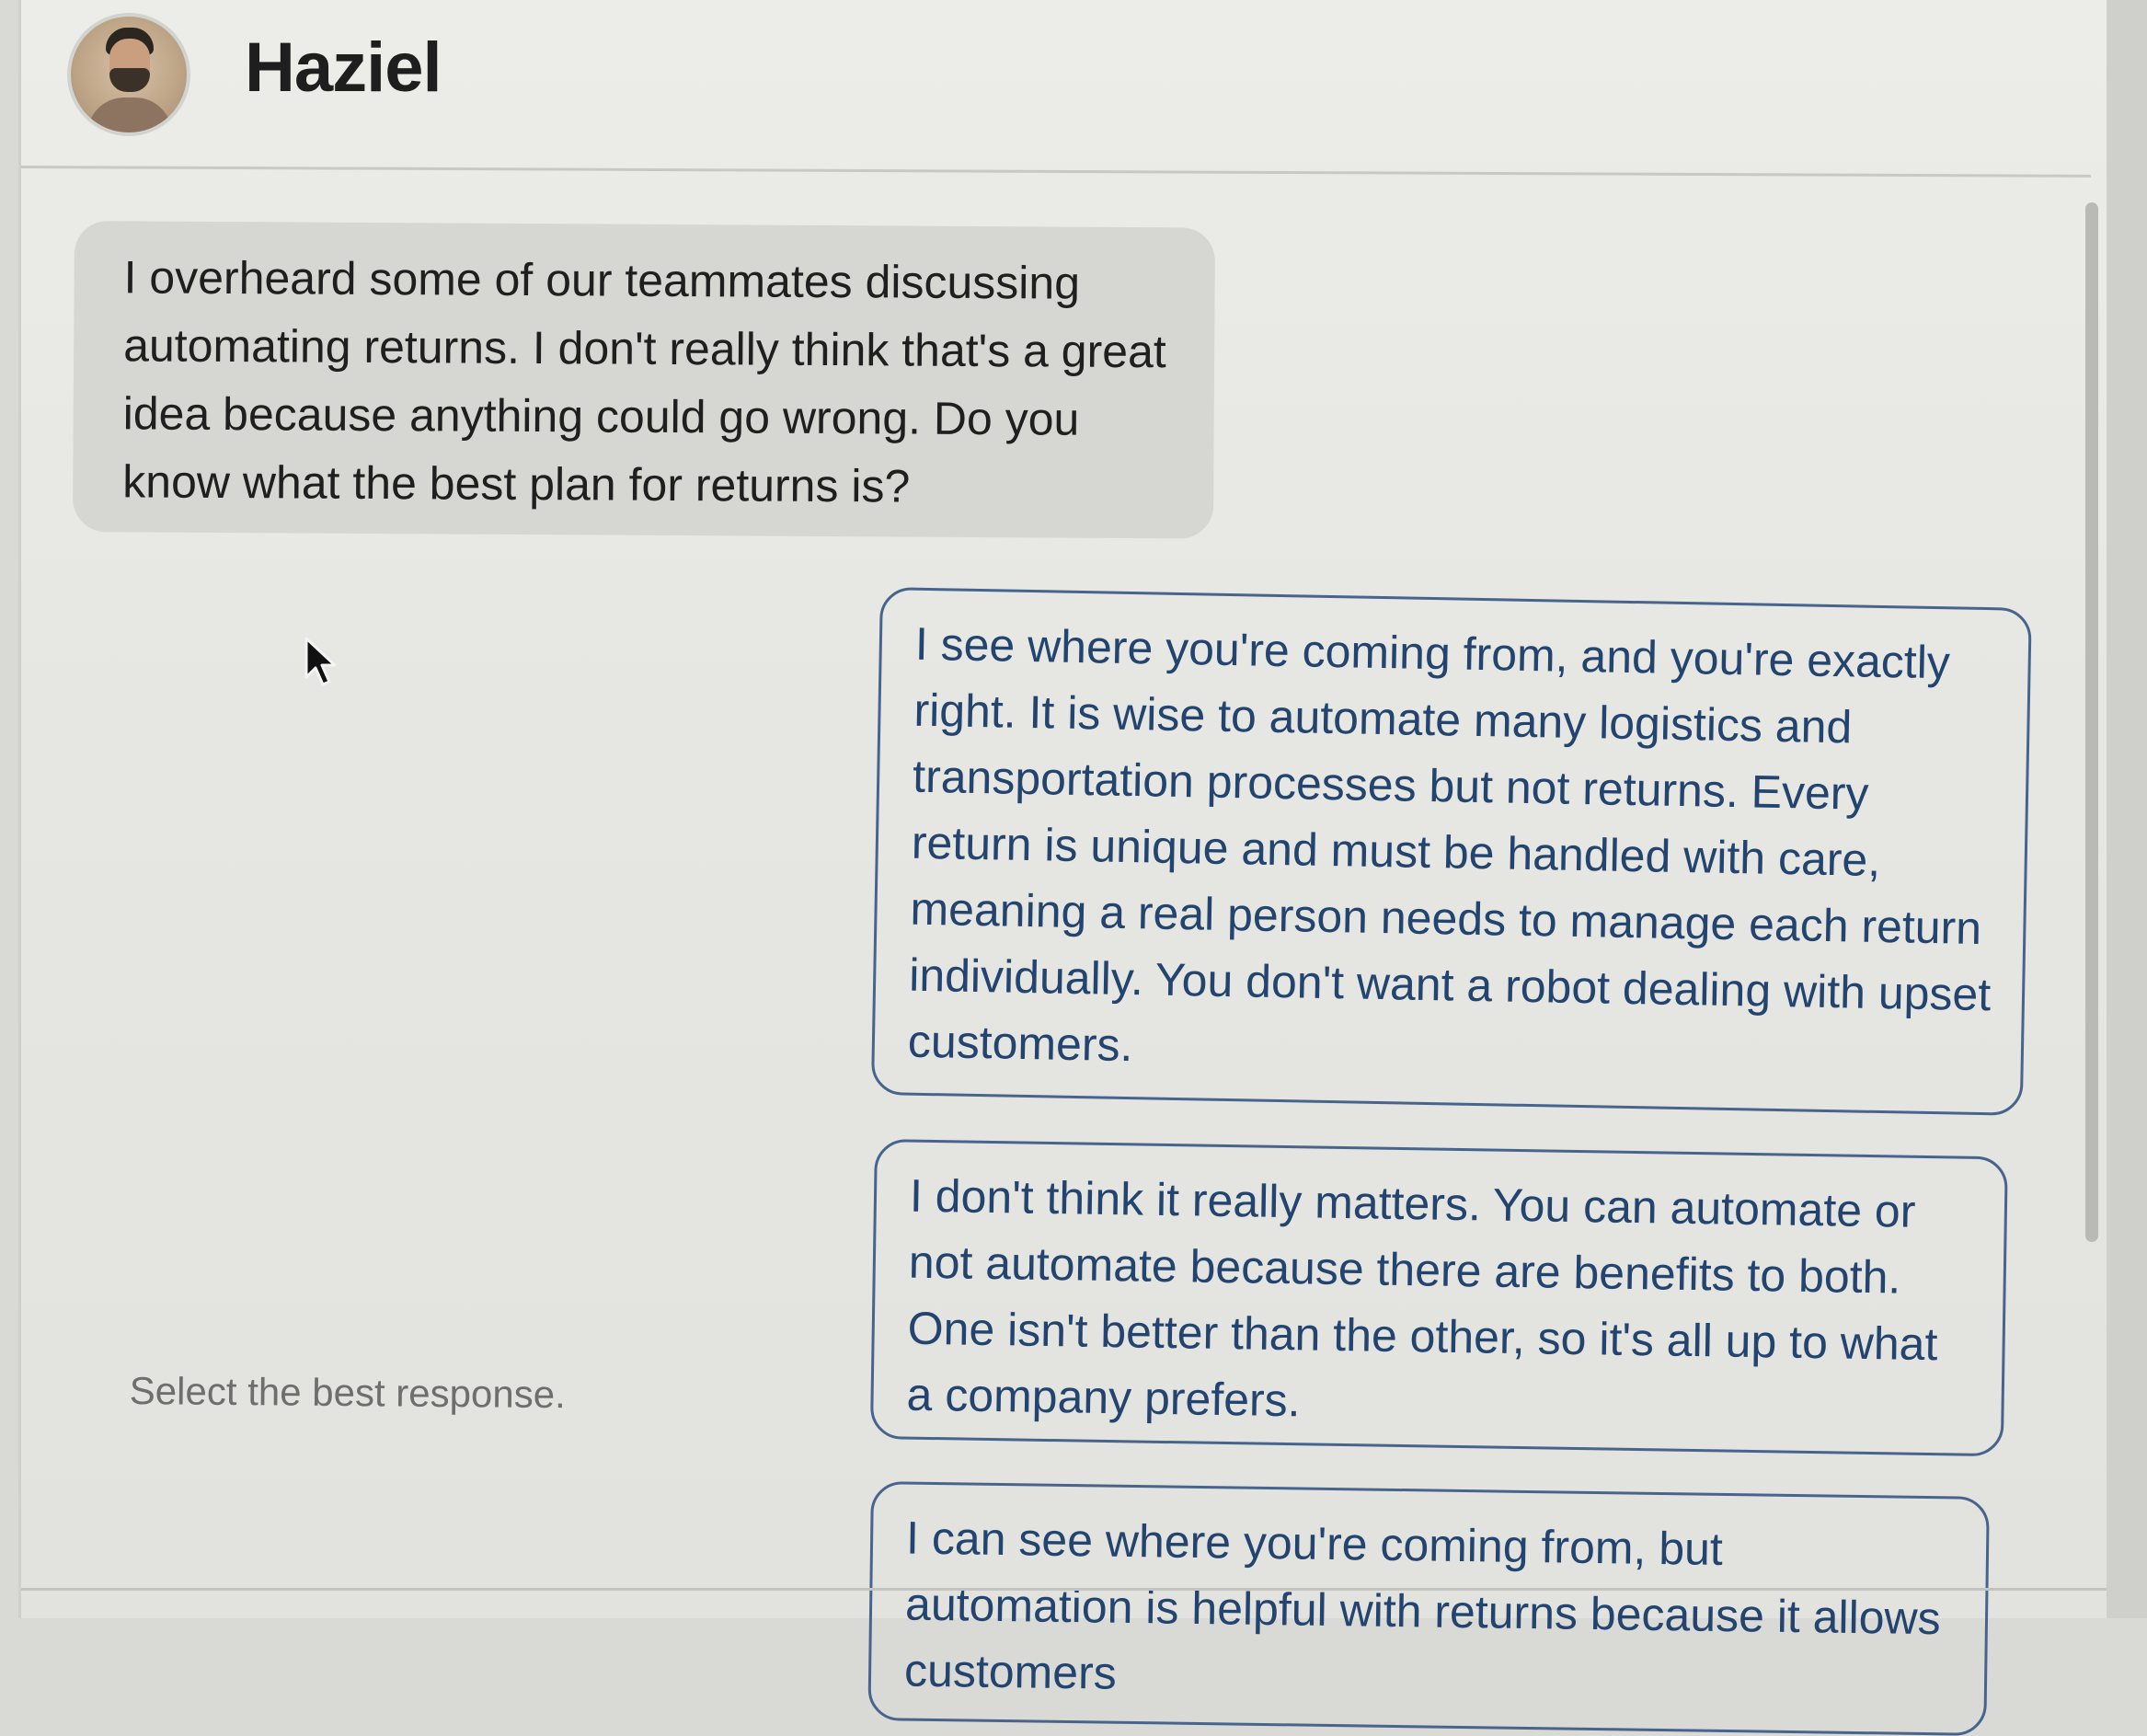 This screenshot has height=1736, width=2147. Describe the element at coordinates (1065, 83) in the screenshot. I see `chat-header: Haziel` at that location.